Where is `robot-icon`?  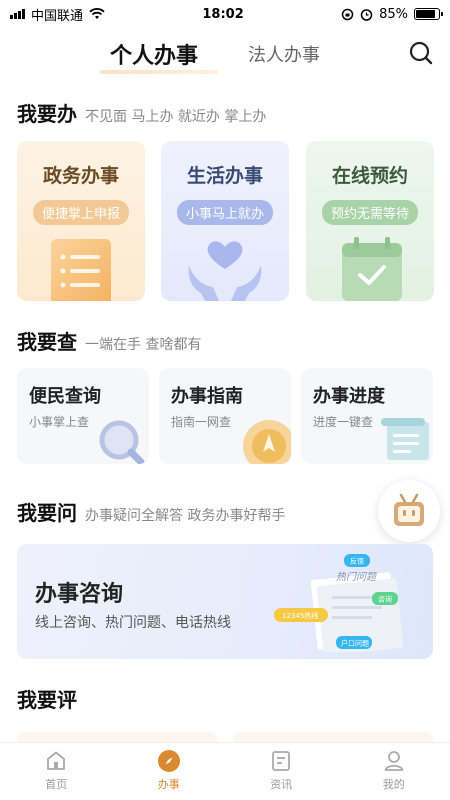
robot-icon is located at coordinates (409, 509).